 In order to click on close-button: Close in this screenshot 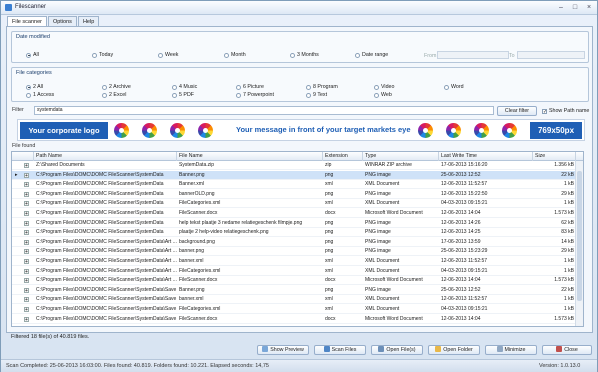, I will do `click(567, 350)`.